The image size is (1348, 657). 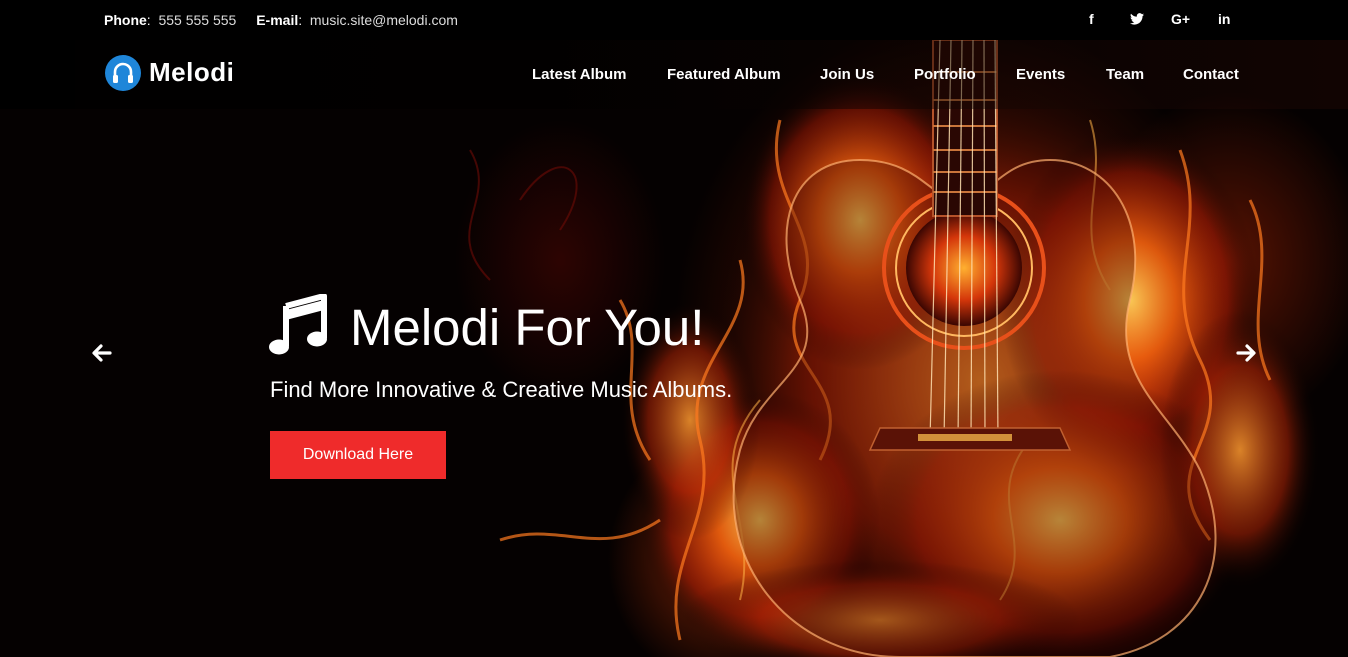 What do you see at coordinates (1224, 19) in the screenshot?
I see `linkedin-icon: in` at bounding box center [1224, 19].